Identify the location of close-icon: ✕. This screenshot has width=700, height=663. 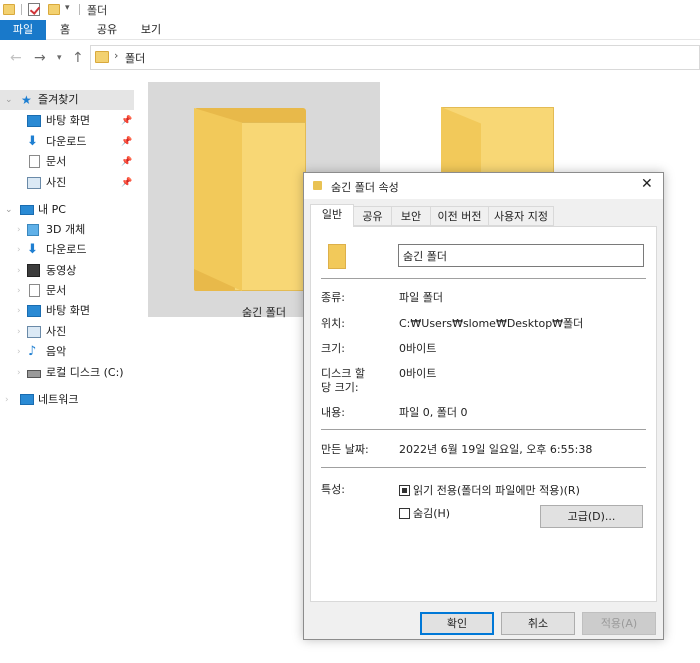
(647, 184).